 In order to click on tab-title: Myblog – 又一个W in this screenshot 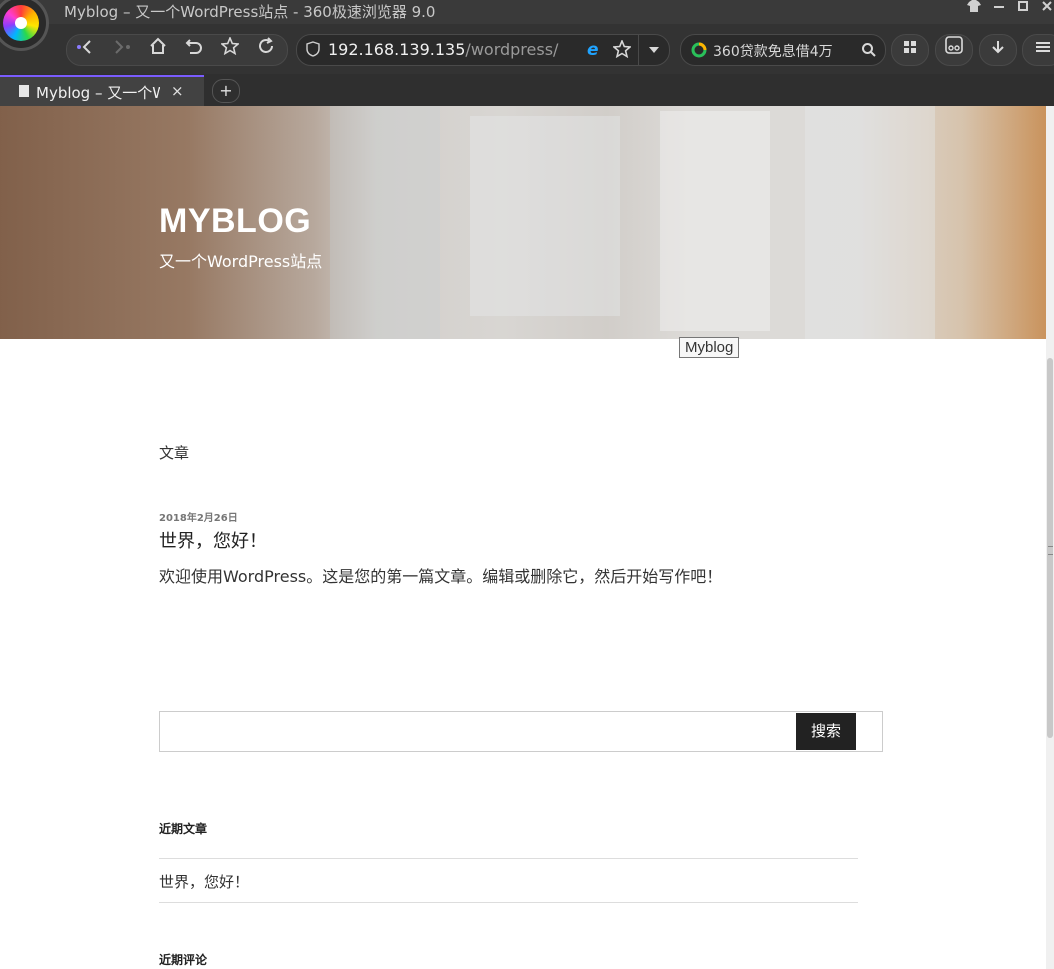, I will do `click(98, 93)`.